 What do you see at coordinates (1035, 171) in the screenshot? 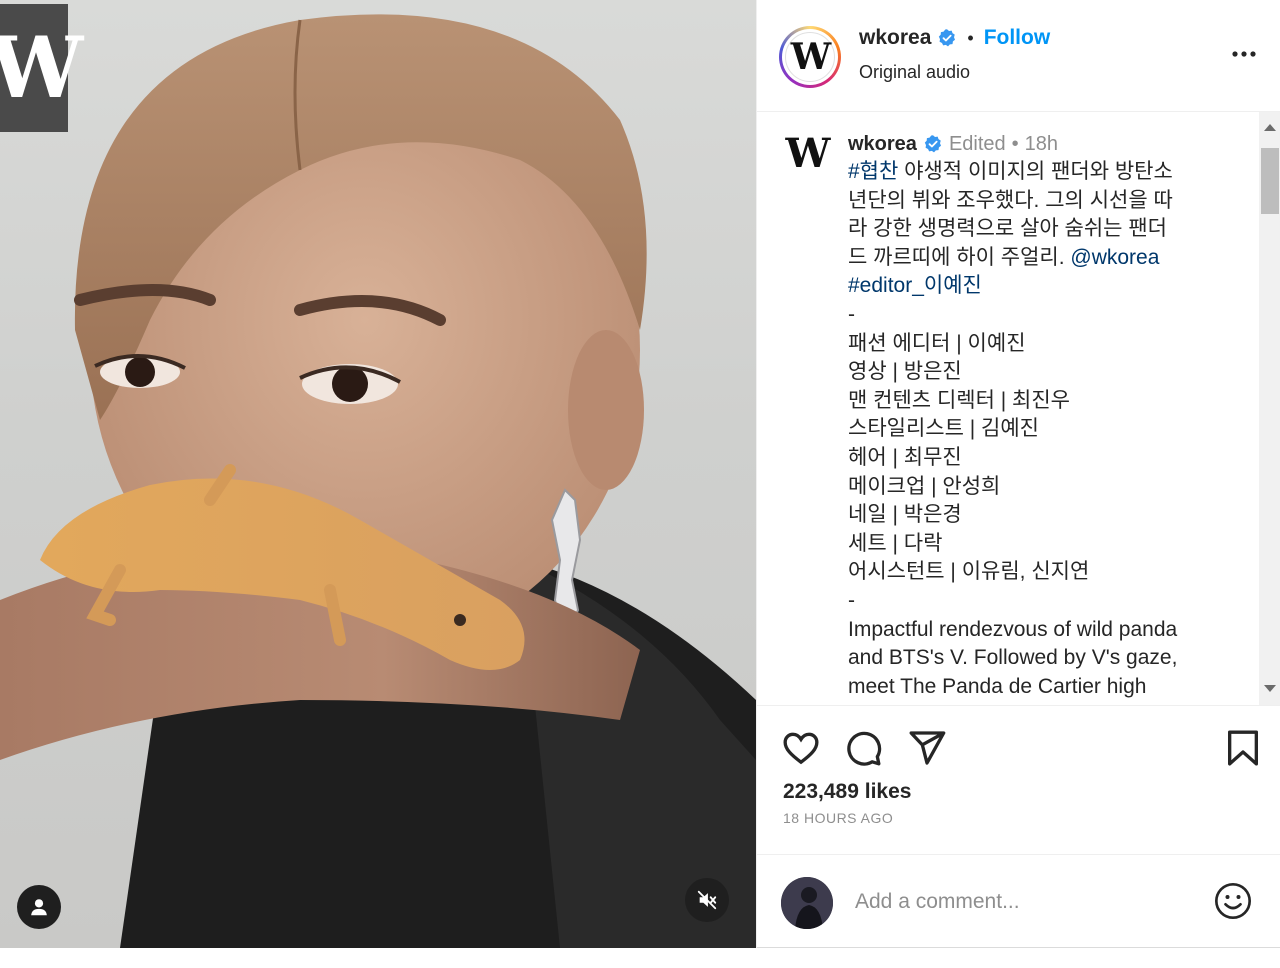
I see `caption-text: 야생적 이미지의 팬더와 방탄소` at bounding box center [1035, 171].